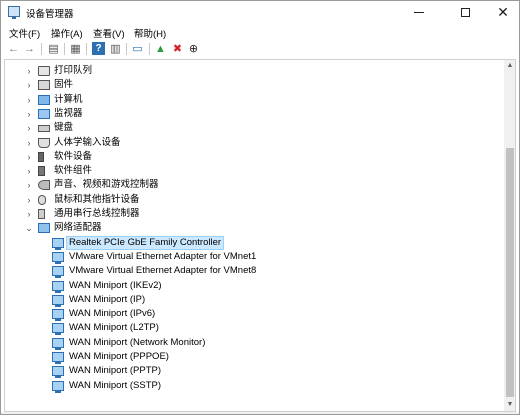  What do you see at coordinates (253, 114) in the screenshot?
I see `tree-category: › 监视器` at bounding box center [253, 114].